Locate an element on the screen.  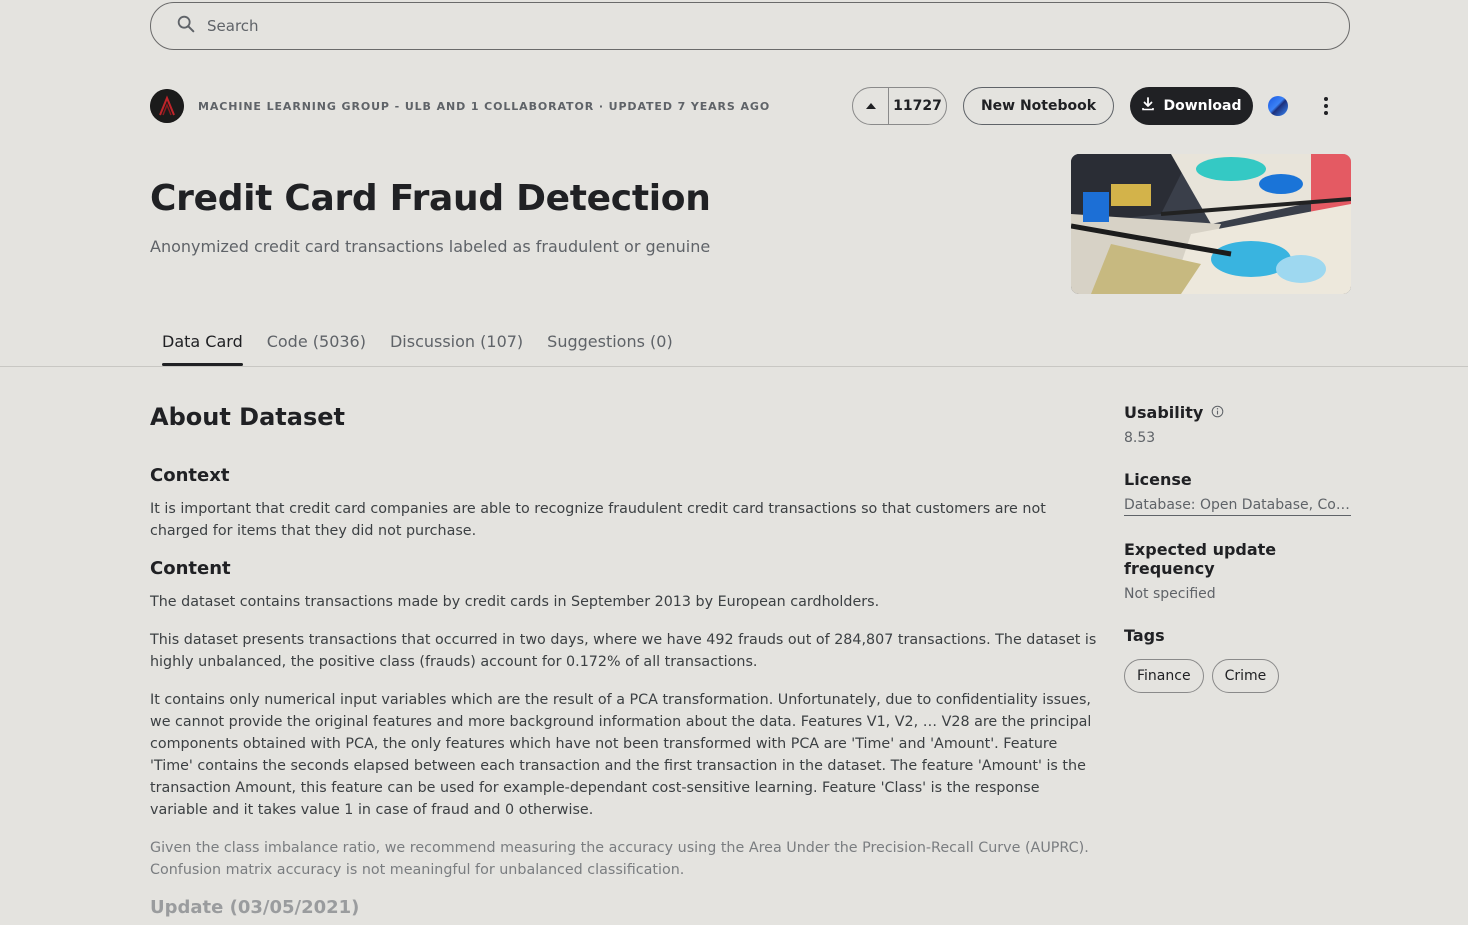
tags-block: Tags Finance Crime is located at coordinates (1237, 659).